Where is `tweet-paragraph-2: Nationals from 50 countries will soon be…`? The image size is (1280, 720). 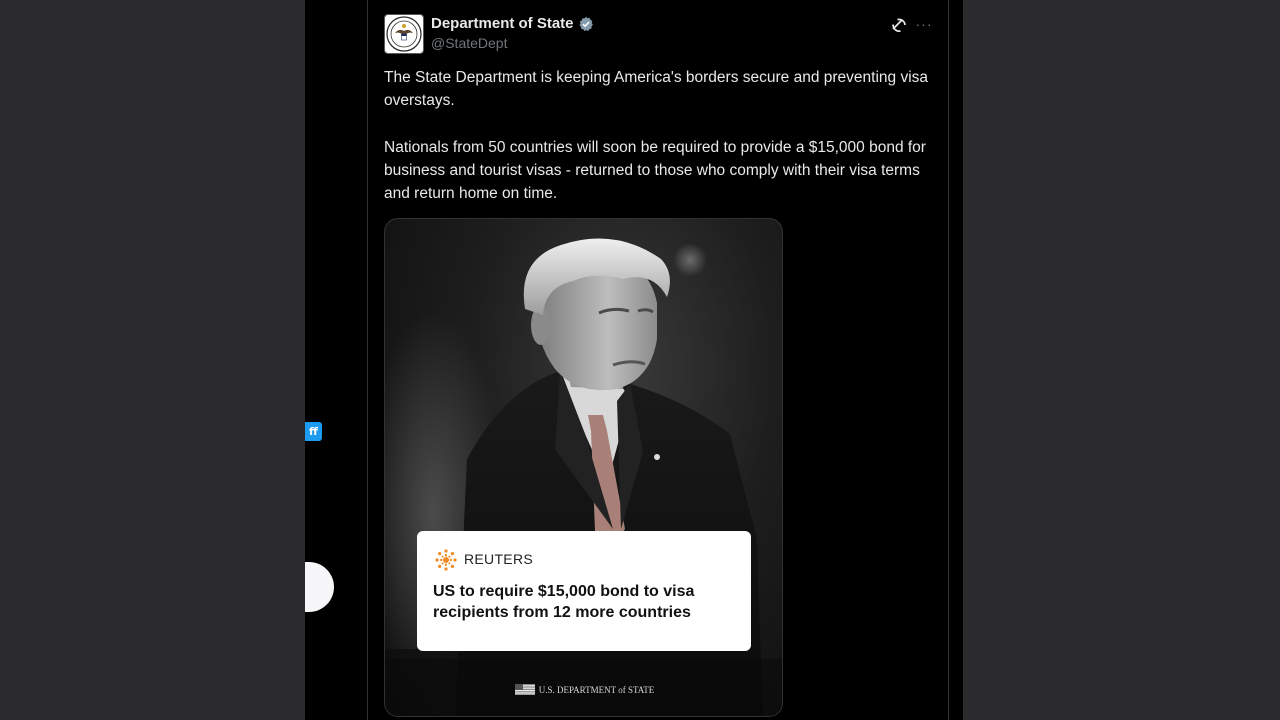
tweet-paragraph-2: Nationals from 50 countries will soon be… is located at coordinates (655, 170).